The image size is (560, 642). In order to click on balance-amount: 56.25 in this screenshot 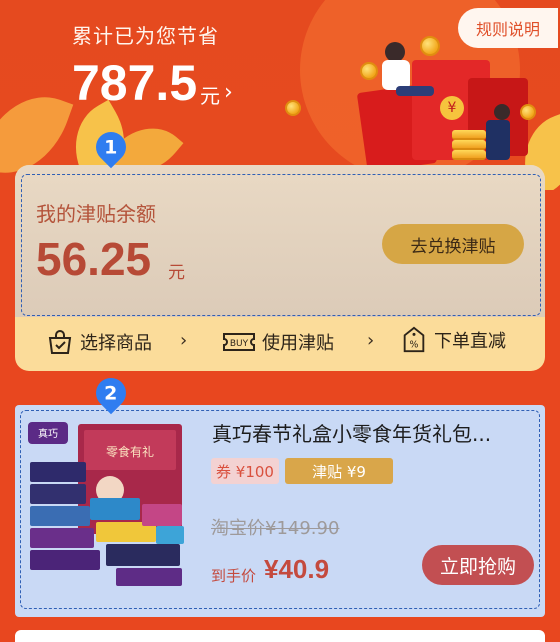, I will do `click(94, 259)`.